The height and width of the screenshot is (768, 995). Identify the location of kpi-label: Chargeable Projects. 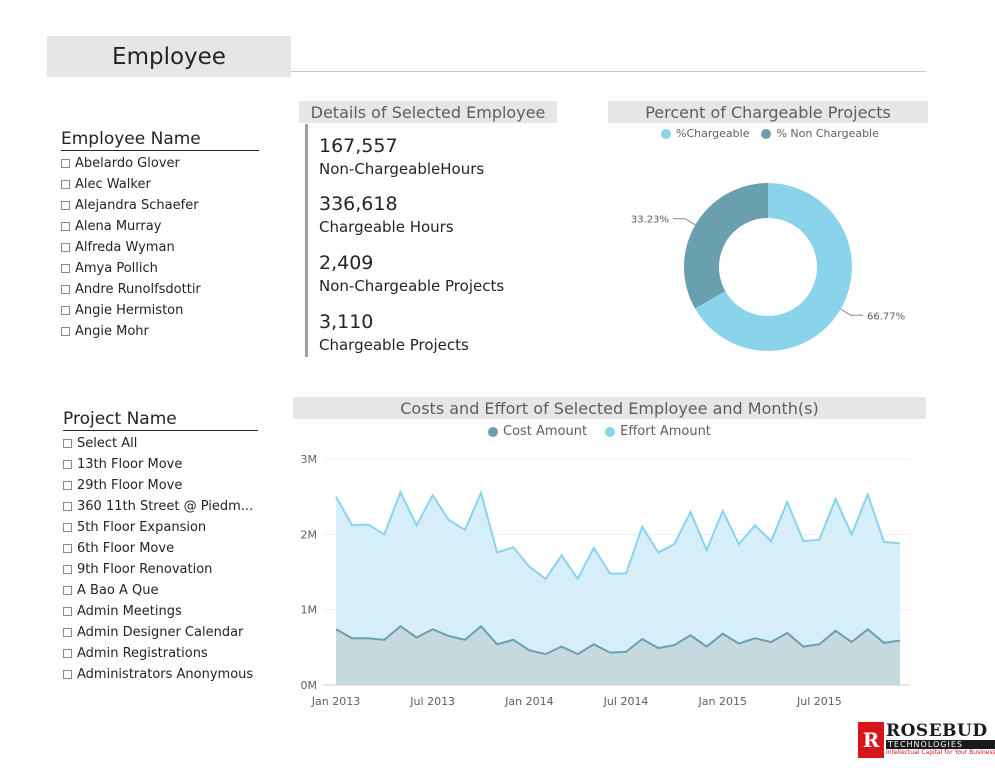
(394, 345).